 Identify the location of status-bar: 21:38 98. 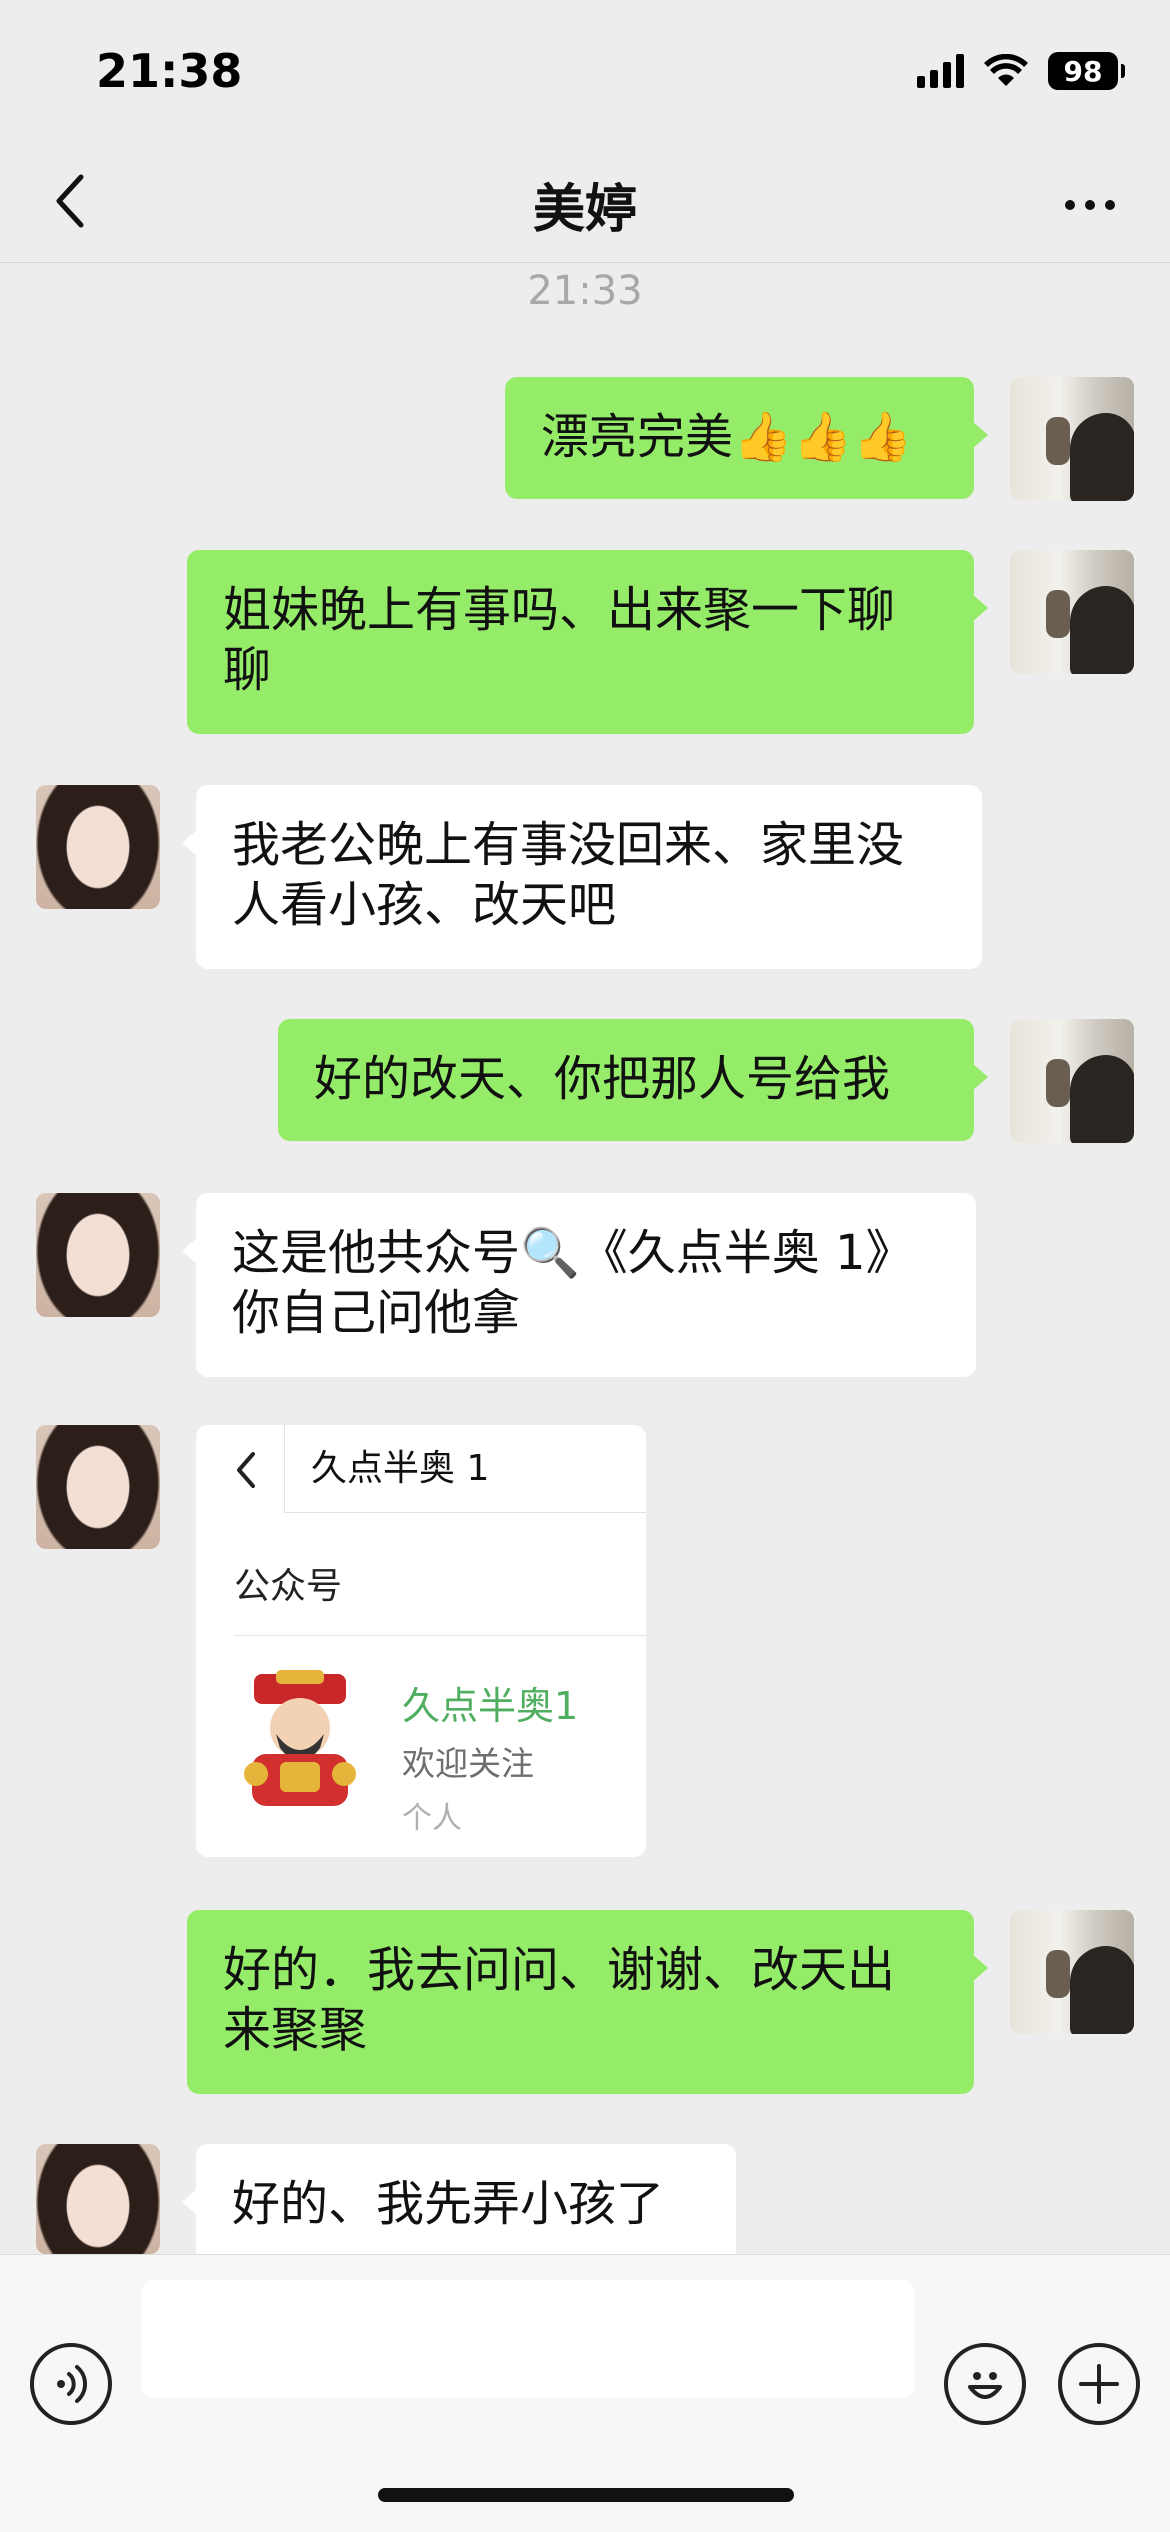
(585, 72).